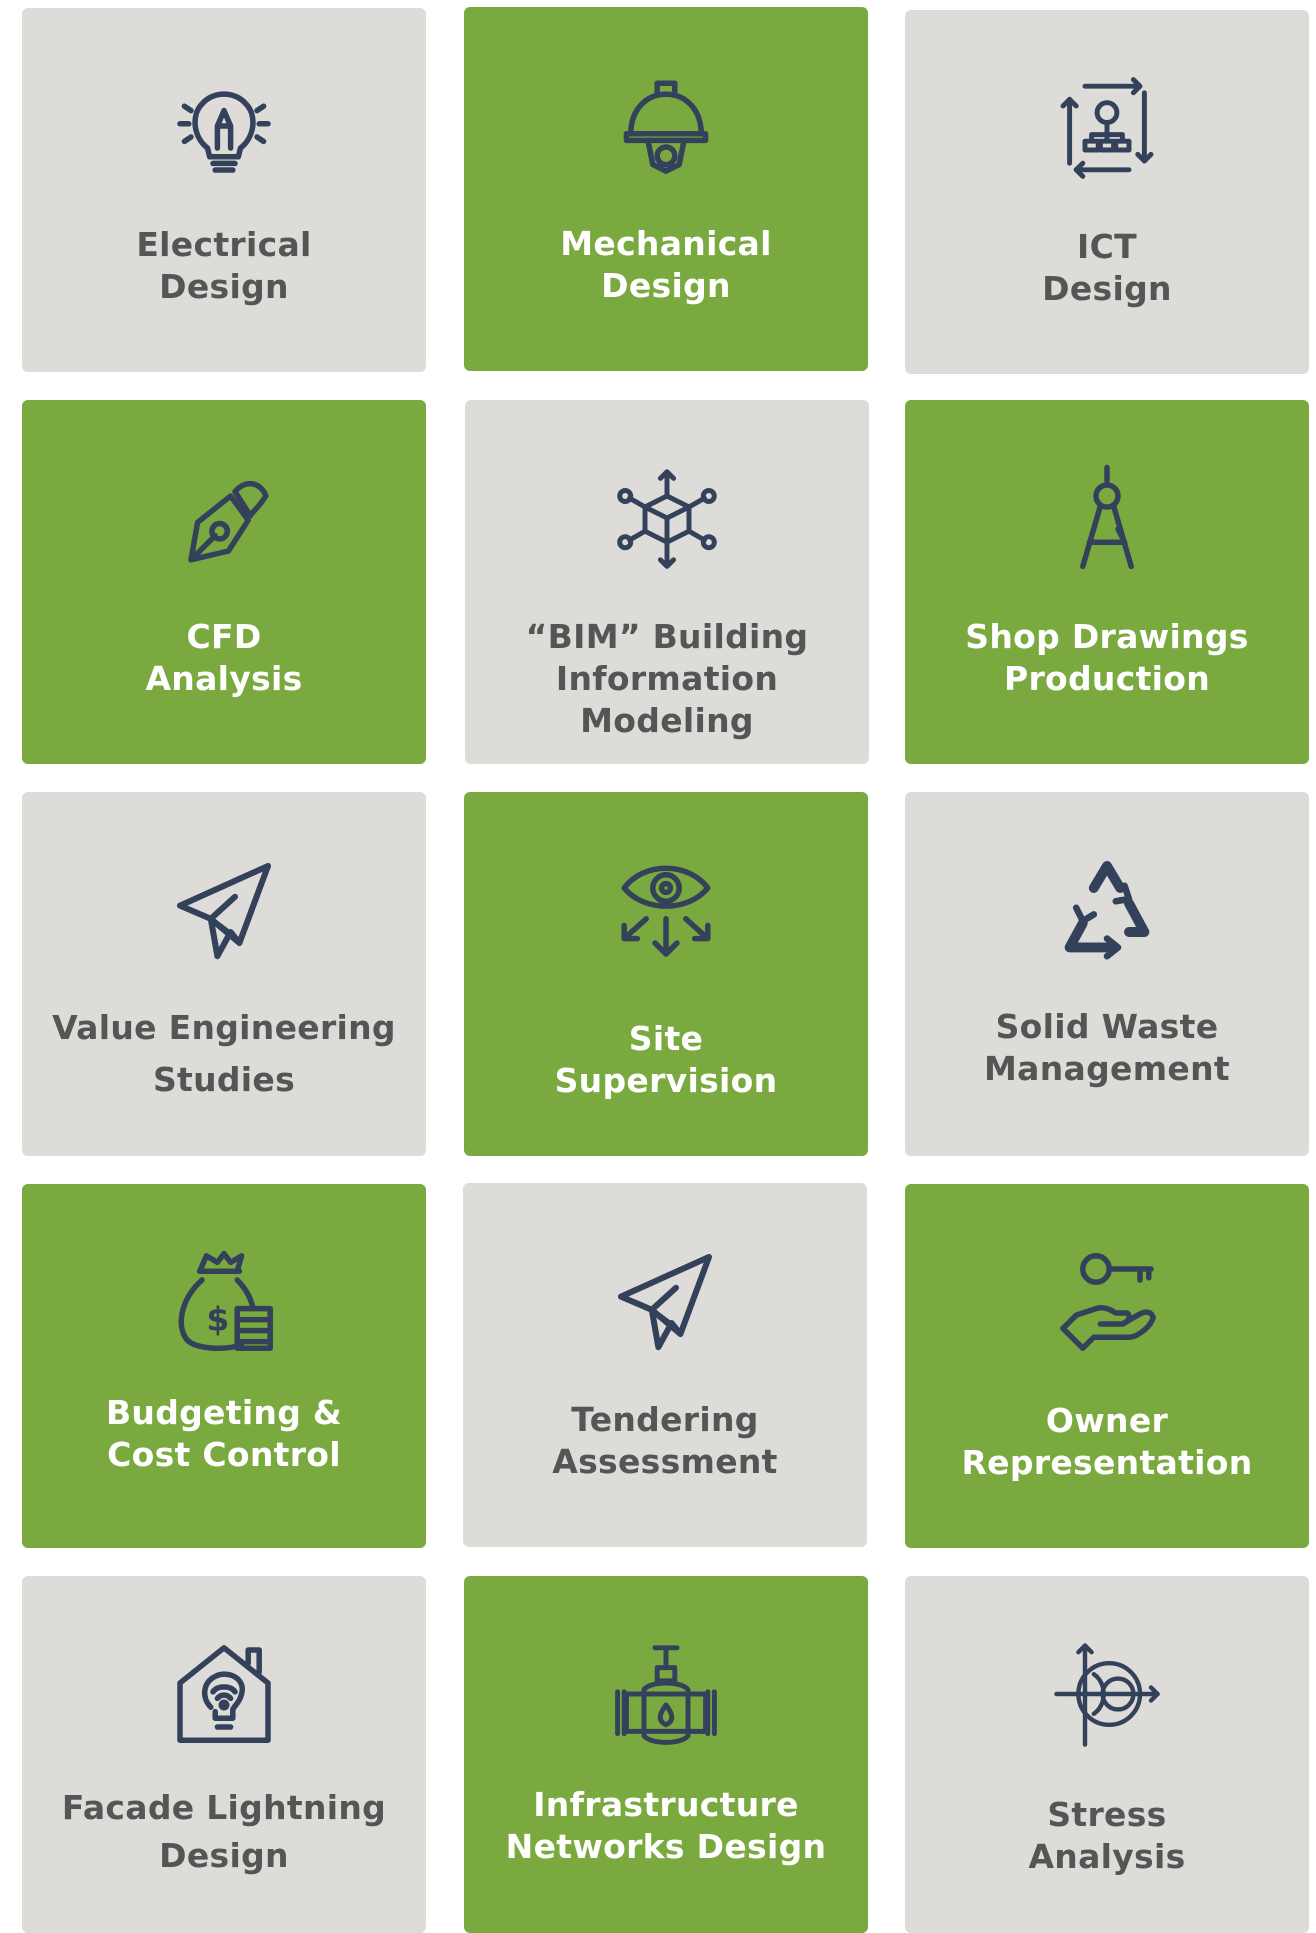 Image resolution: width=1316 pixels, height=1933 pixels. What do you see at coordinates (1107, 1366) in the screenshot?
I see `tile-owner-representation: Owner Representation` at bounding box center [1107, 1366].